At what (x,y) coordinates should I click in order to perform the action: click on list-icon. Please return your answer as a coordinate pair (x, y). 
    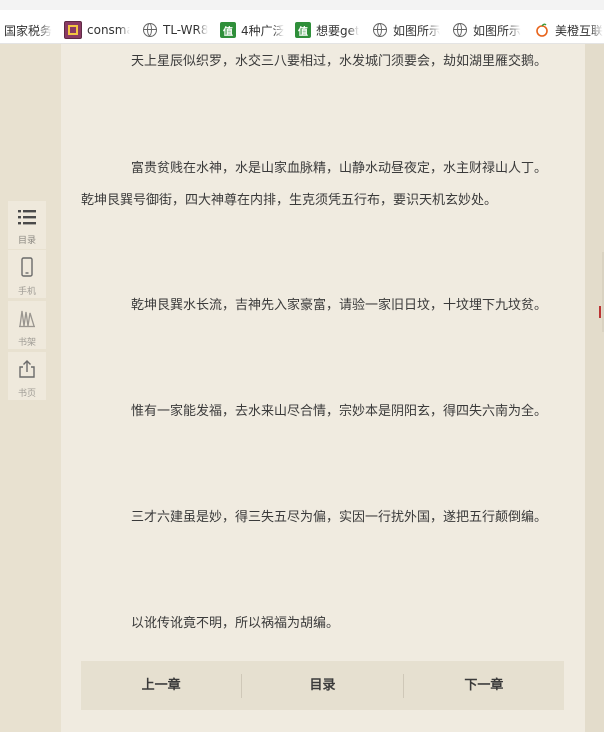
    Looking at the image, I should click on (27, 219).